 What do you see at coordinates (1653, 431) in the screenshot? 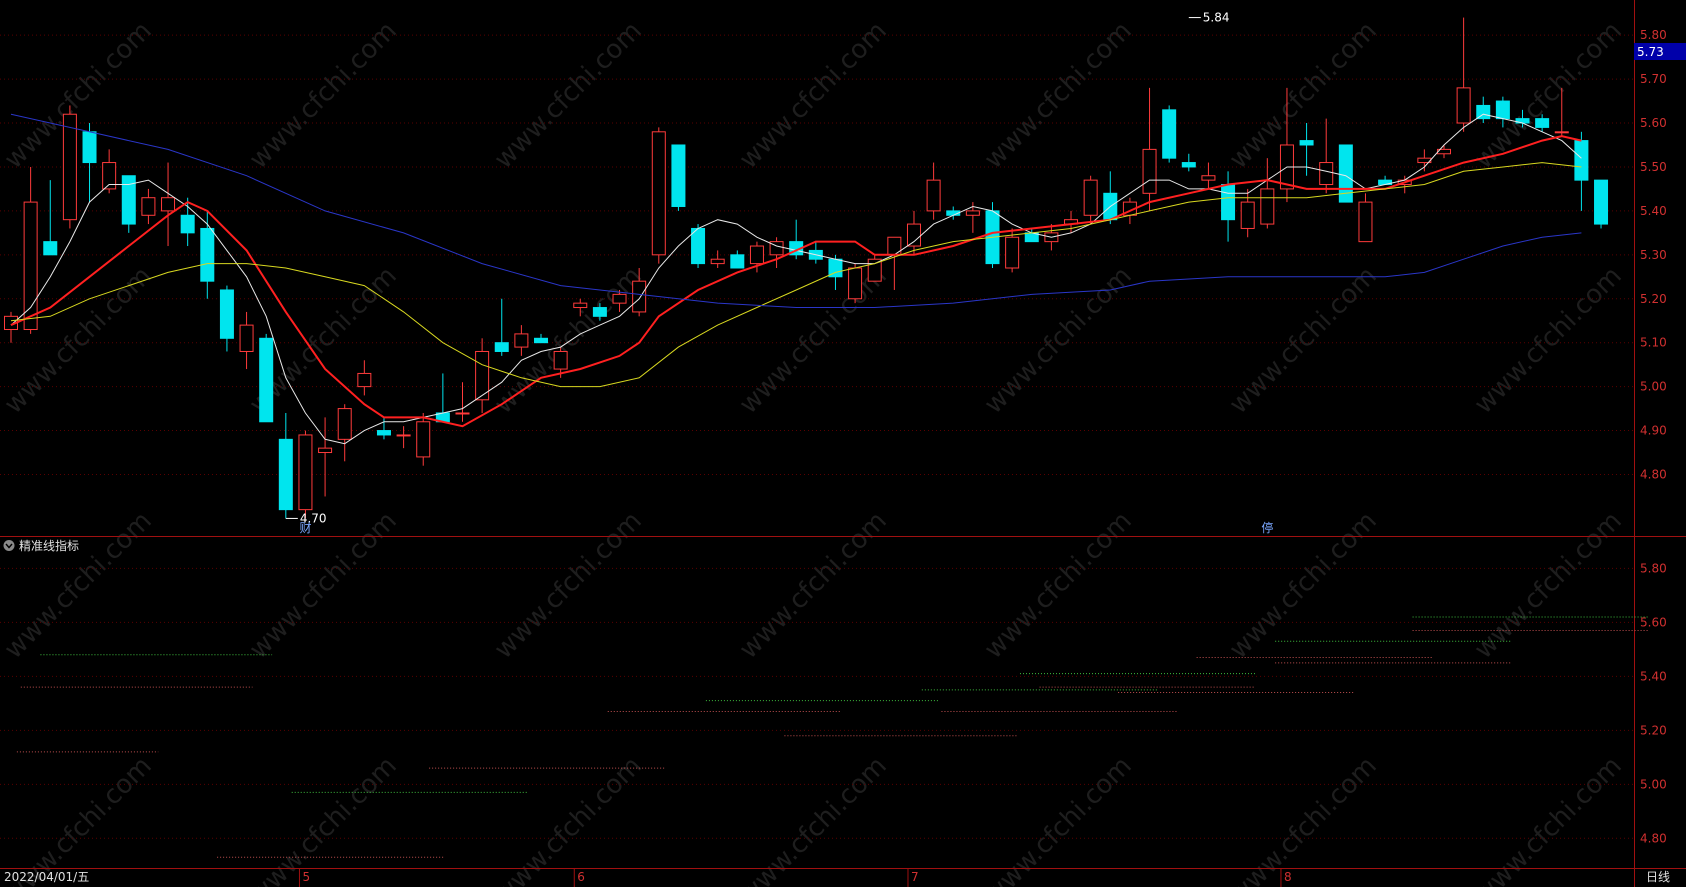
I see `price-tick-label: 4.90` at bounding box center [1653, 431].